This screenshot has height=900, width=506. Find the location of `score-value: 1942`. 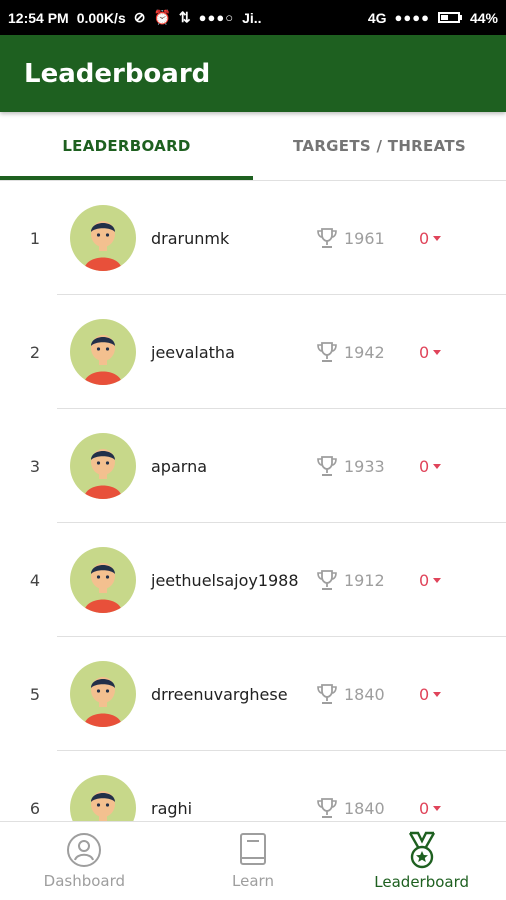

score-value: 1942 is located at coordinates (364, 352).